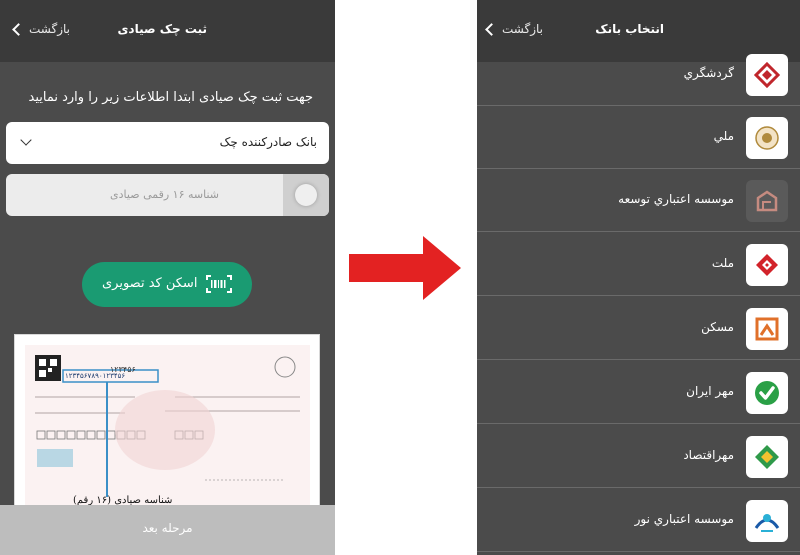 Image resolution: width=800 pixels, height=555 pixels. I want to click on top-bar: بازگشت ثبت چک صیادی, so click(167, 31).